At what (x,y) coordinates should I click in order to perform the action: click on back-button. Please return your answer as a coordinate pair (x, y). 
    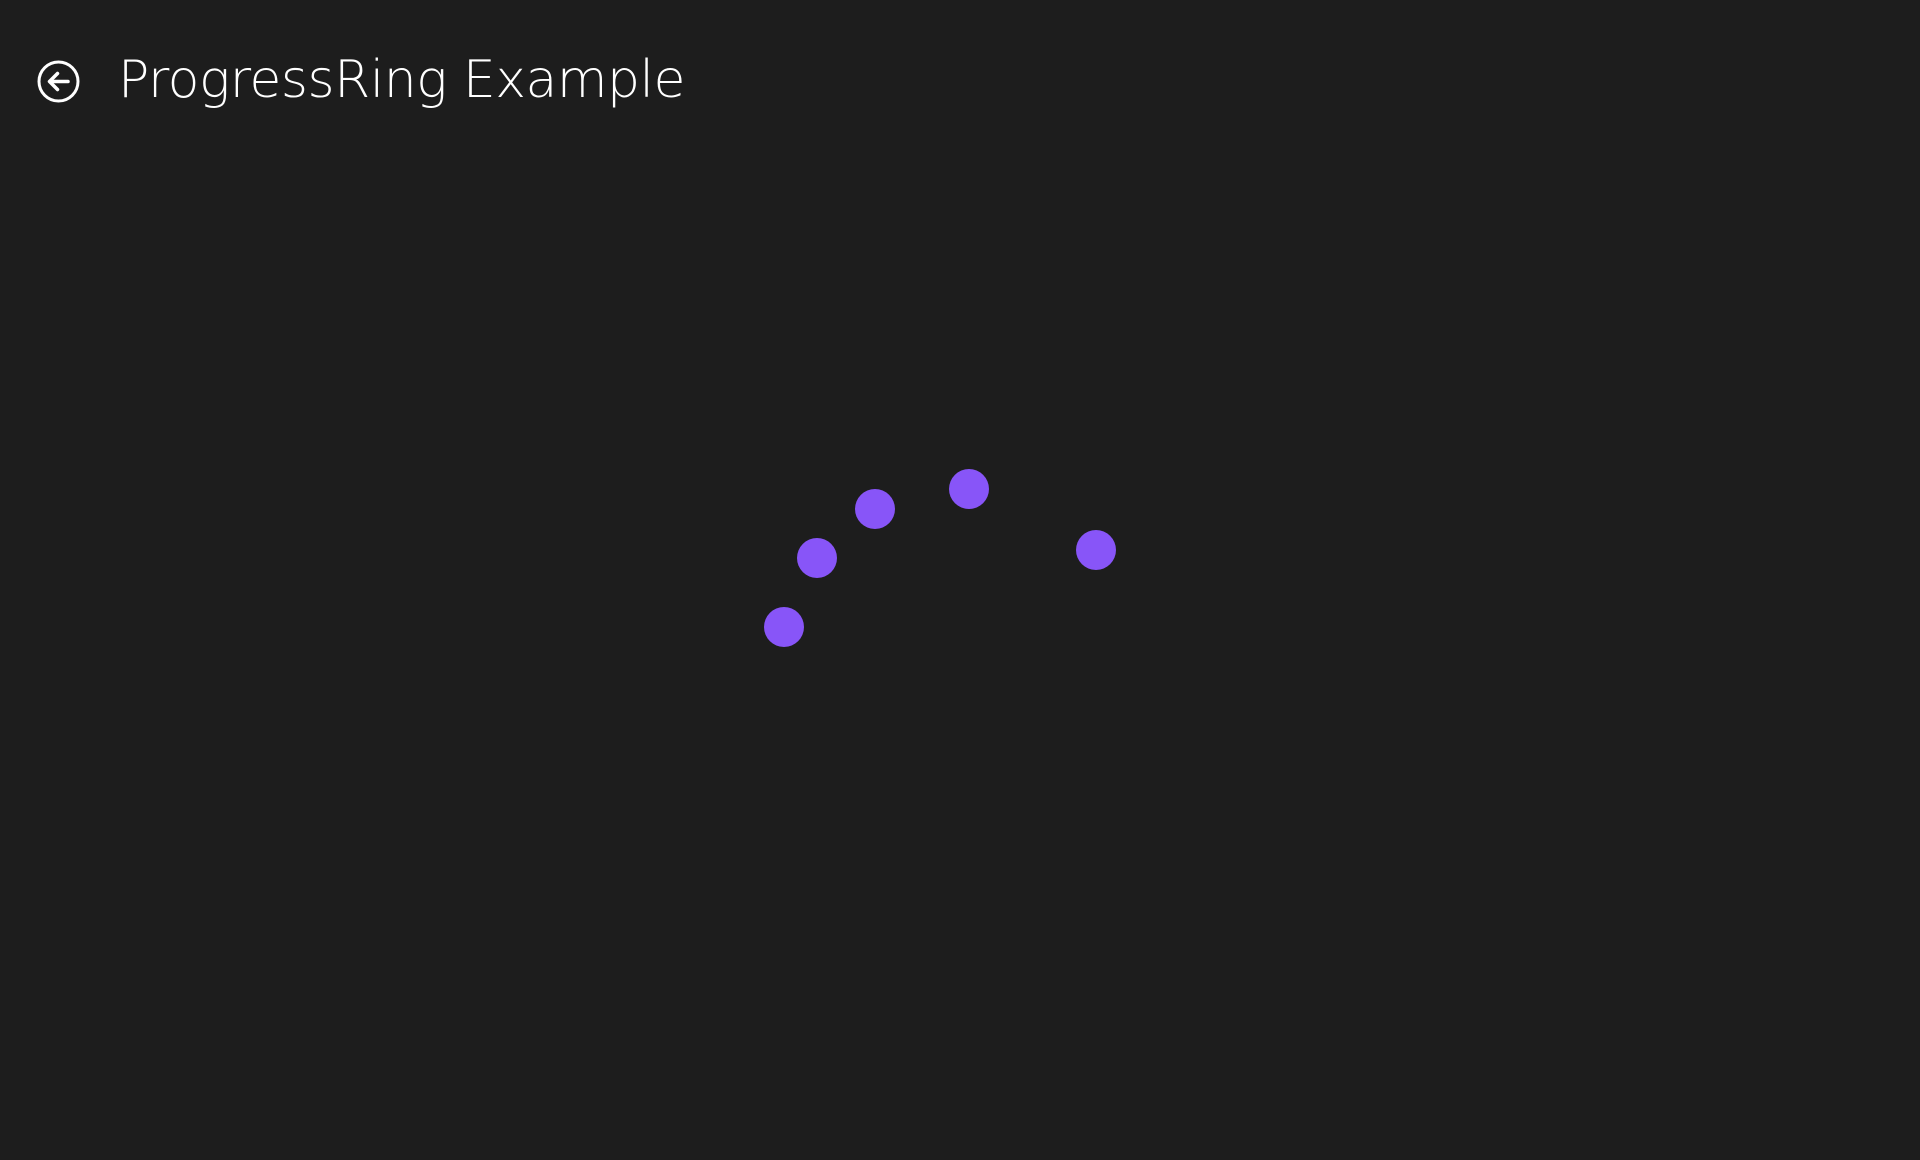
    Looking at the image, I should click on (58, 81).